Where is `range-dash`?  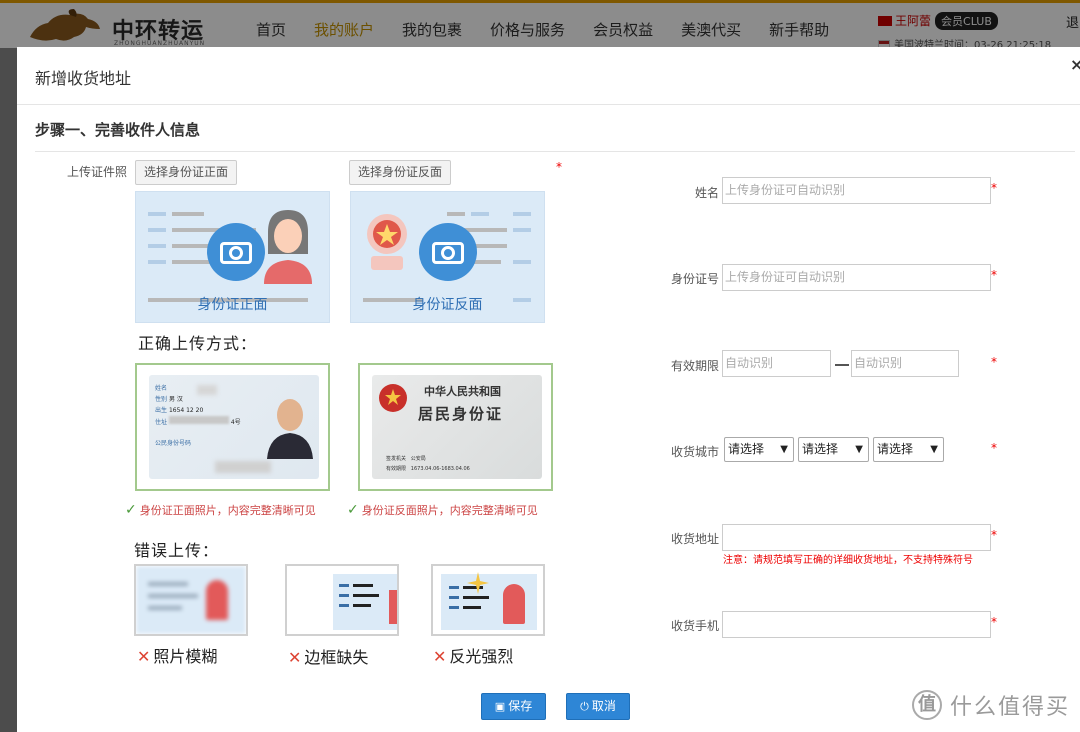
range-dash is located at coordinates (842, 365).